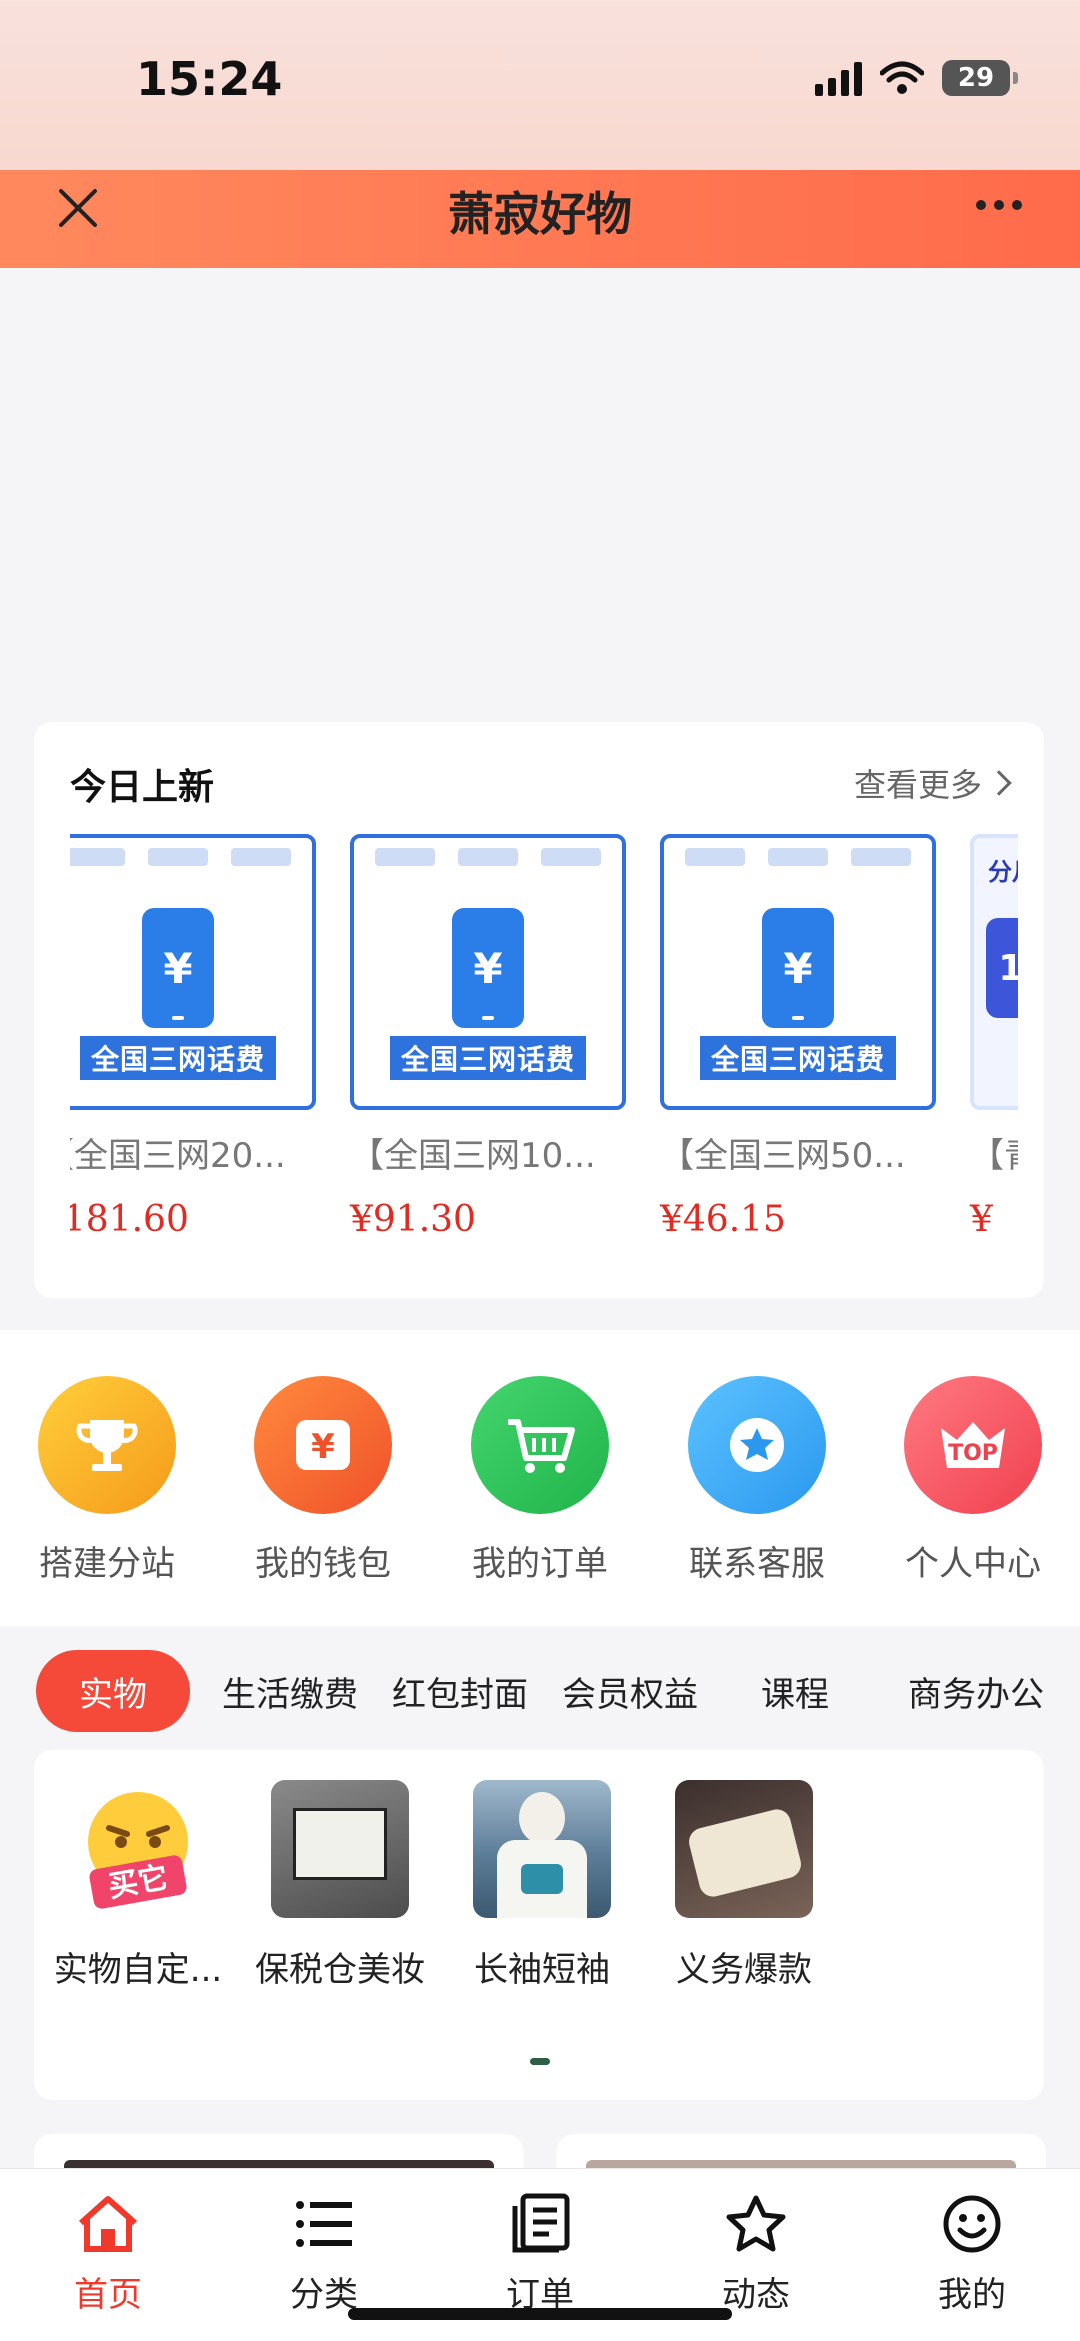  I want to click on product-card: ¥ 全国三网话费 【全国三网50... ¥46.15, so click(798, 1037).